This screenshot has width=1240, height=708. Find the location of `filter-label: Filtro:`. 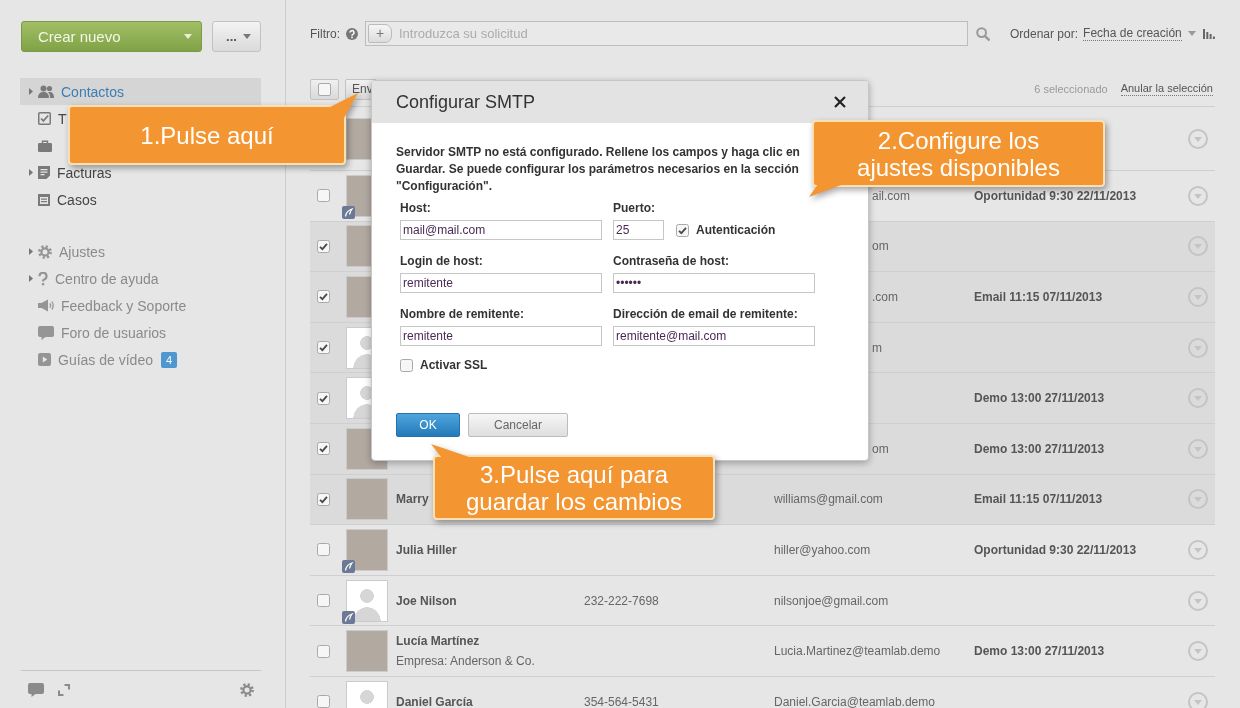

filter-label: Filtro: is located at coordinates (325, 33).